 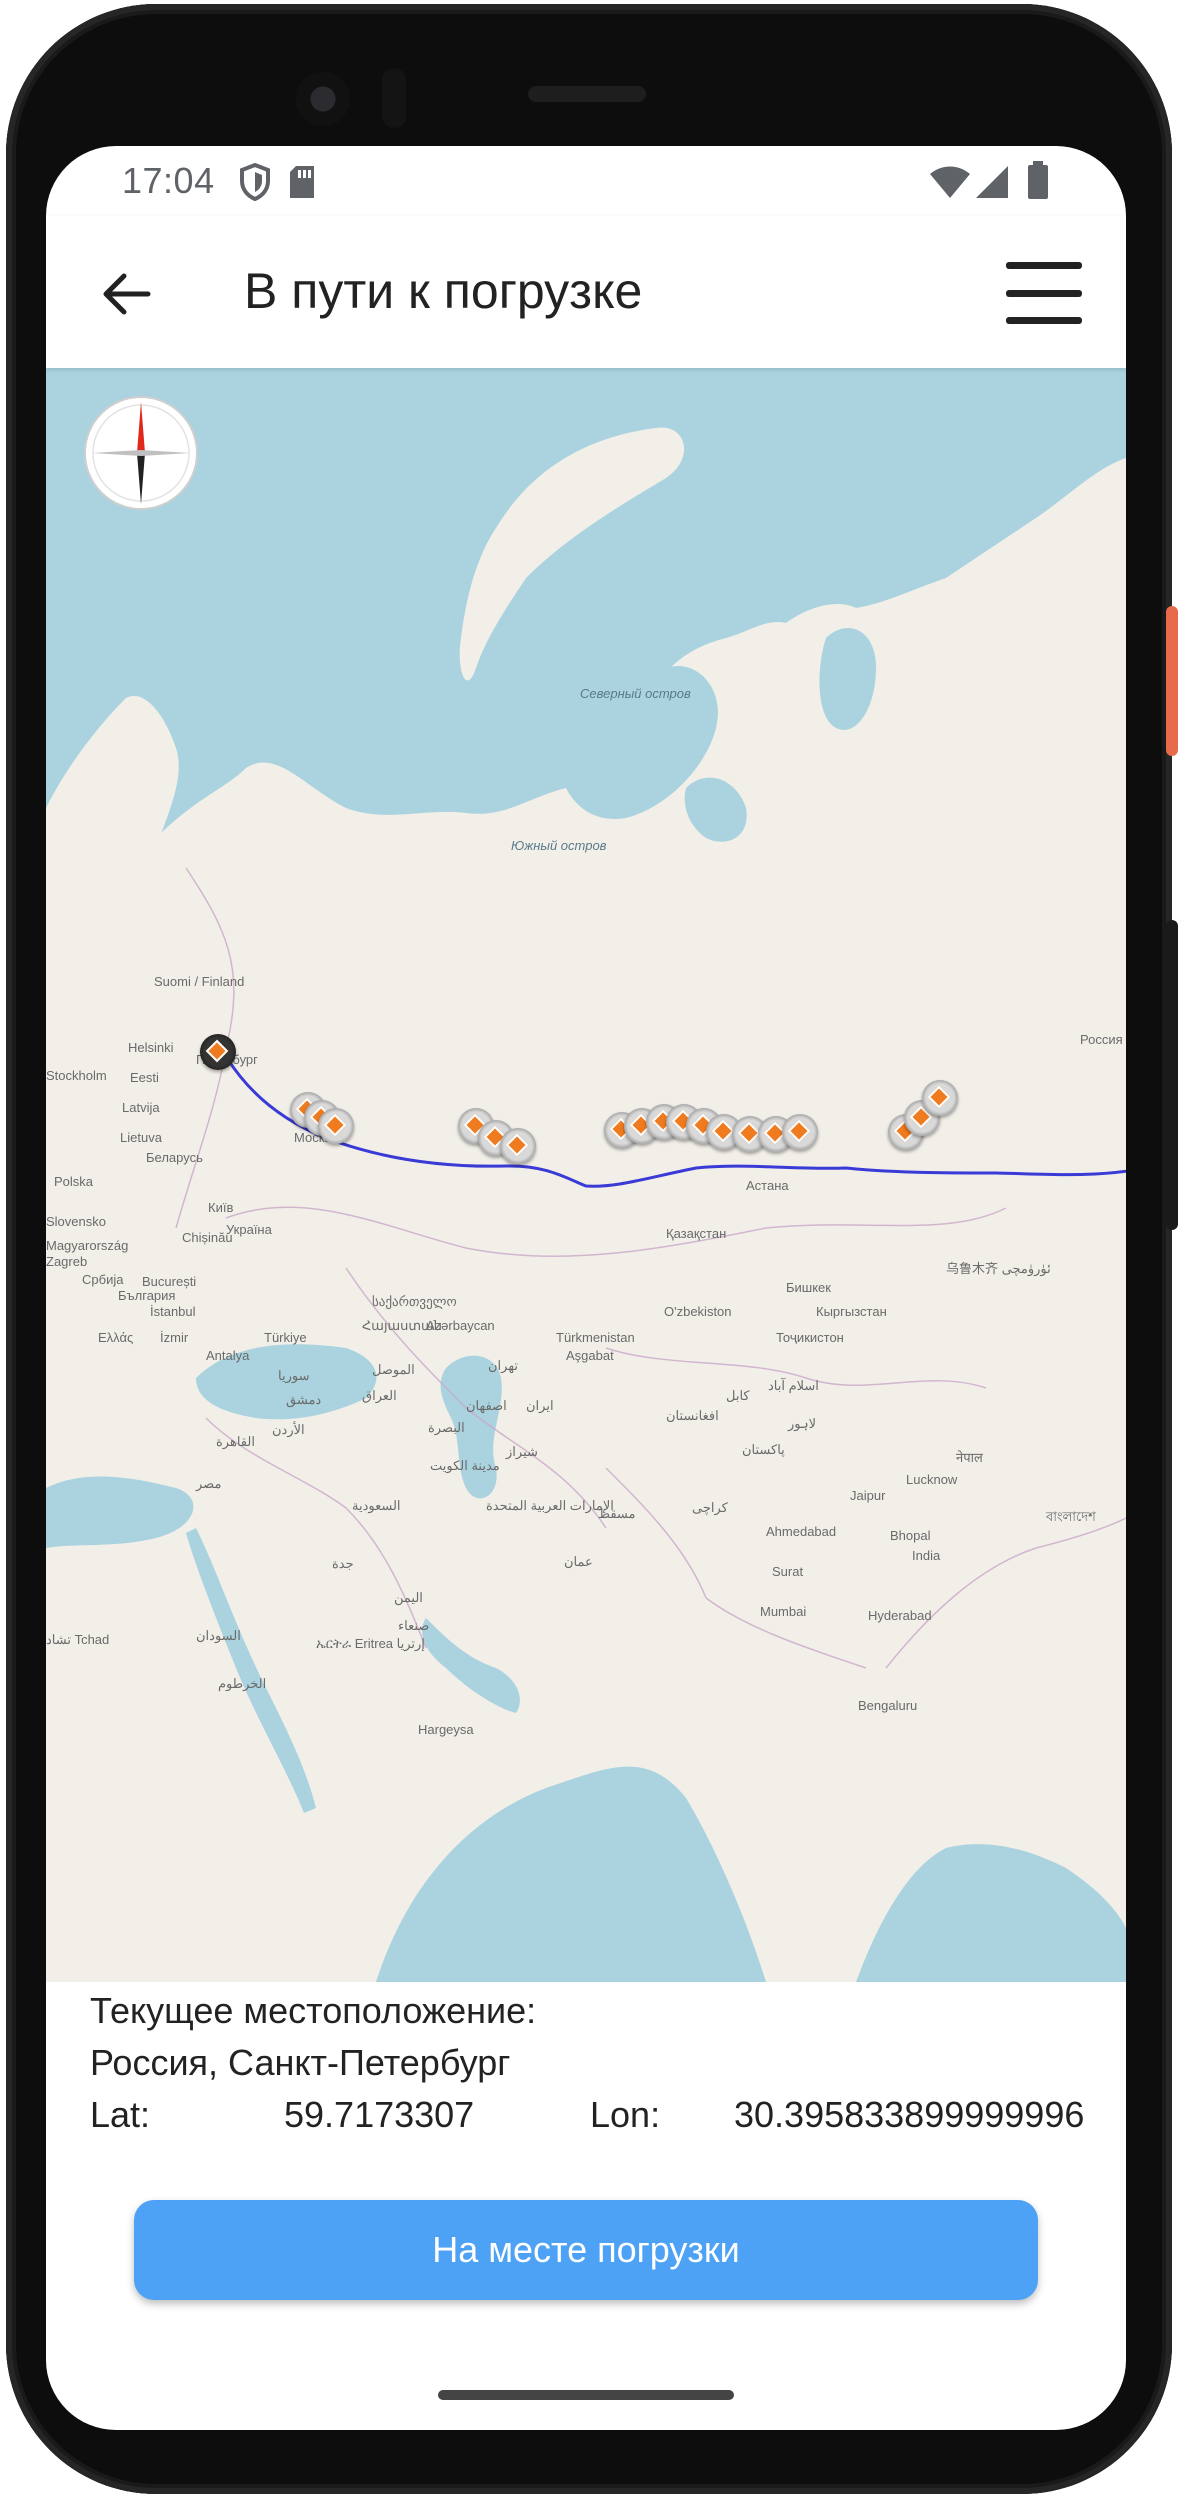 I want to click on label-india: India, so click(x=926, y=1555).